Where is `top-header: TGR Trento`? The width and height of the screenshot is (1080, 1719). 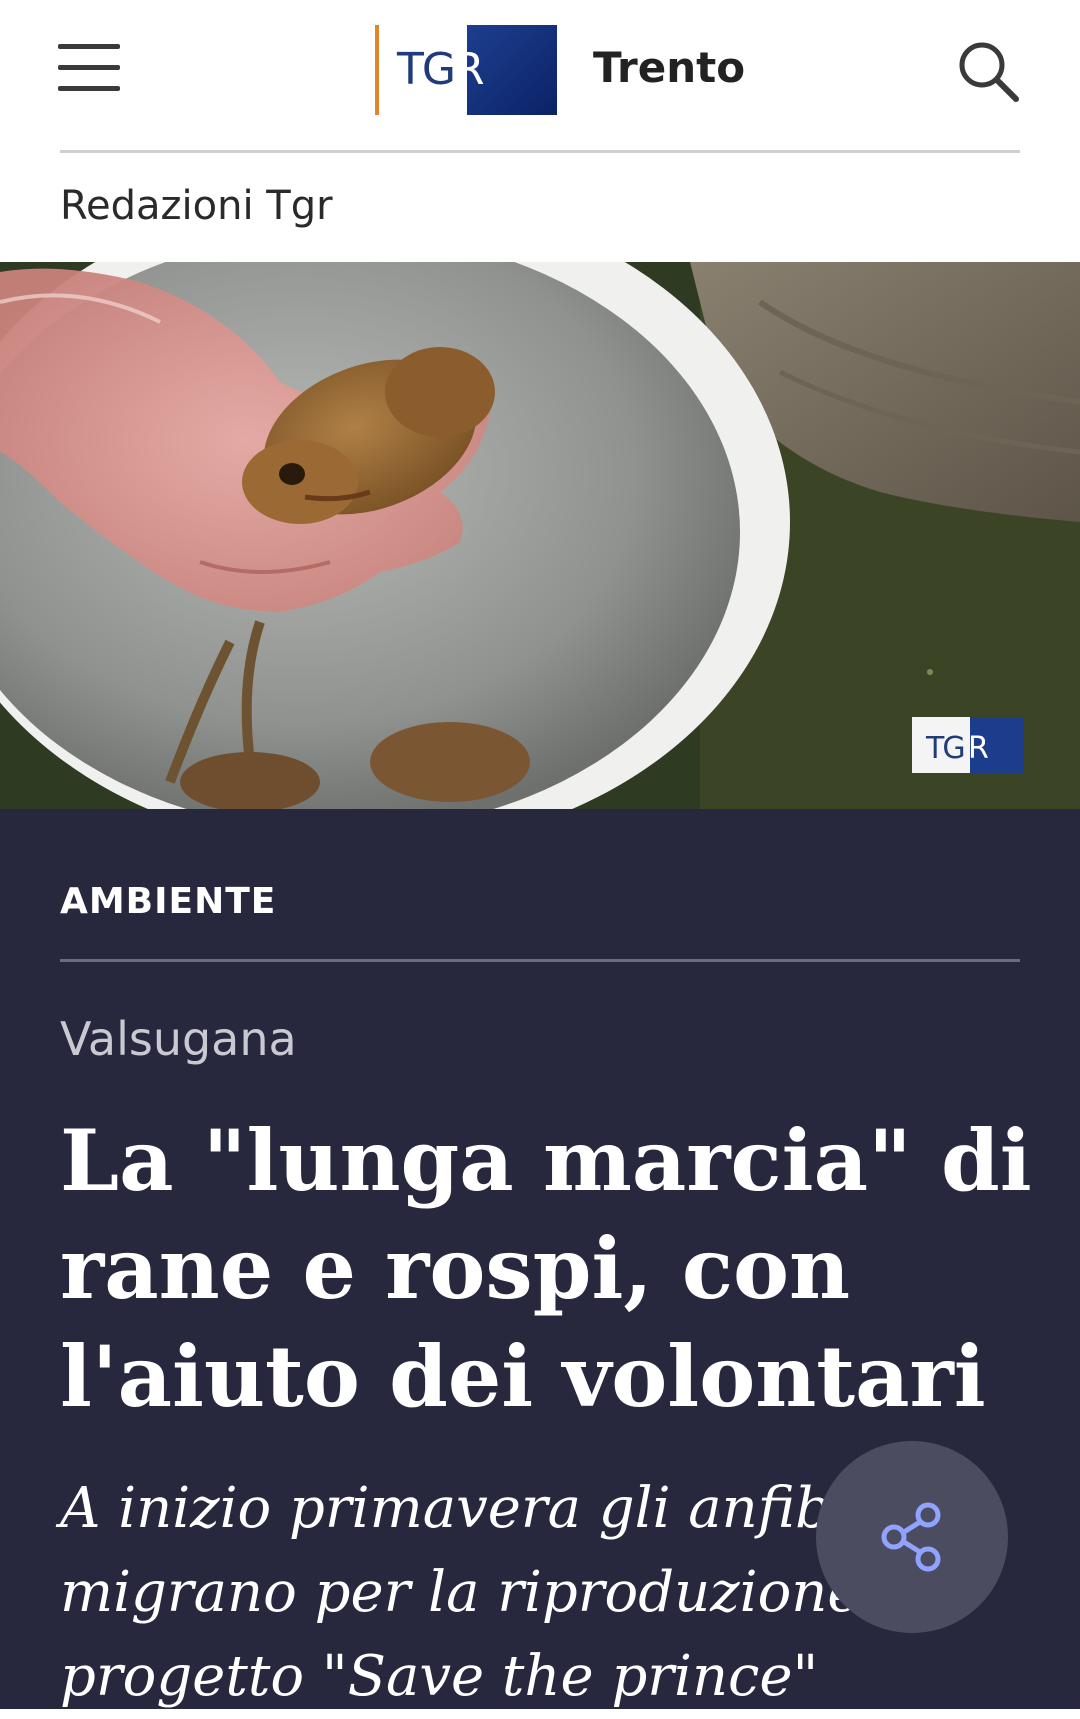 top-header: TGR Trento is located at coordinates (540, 76).